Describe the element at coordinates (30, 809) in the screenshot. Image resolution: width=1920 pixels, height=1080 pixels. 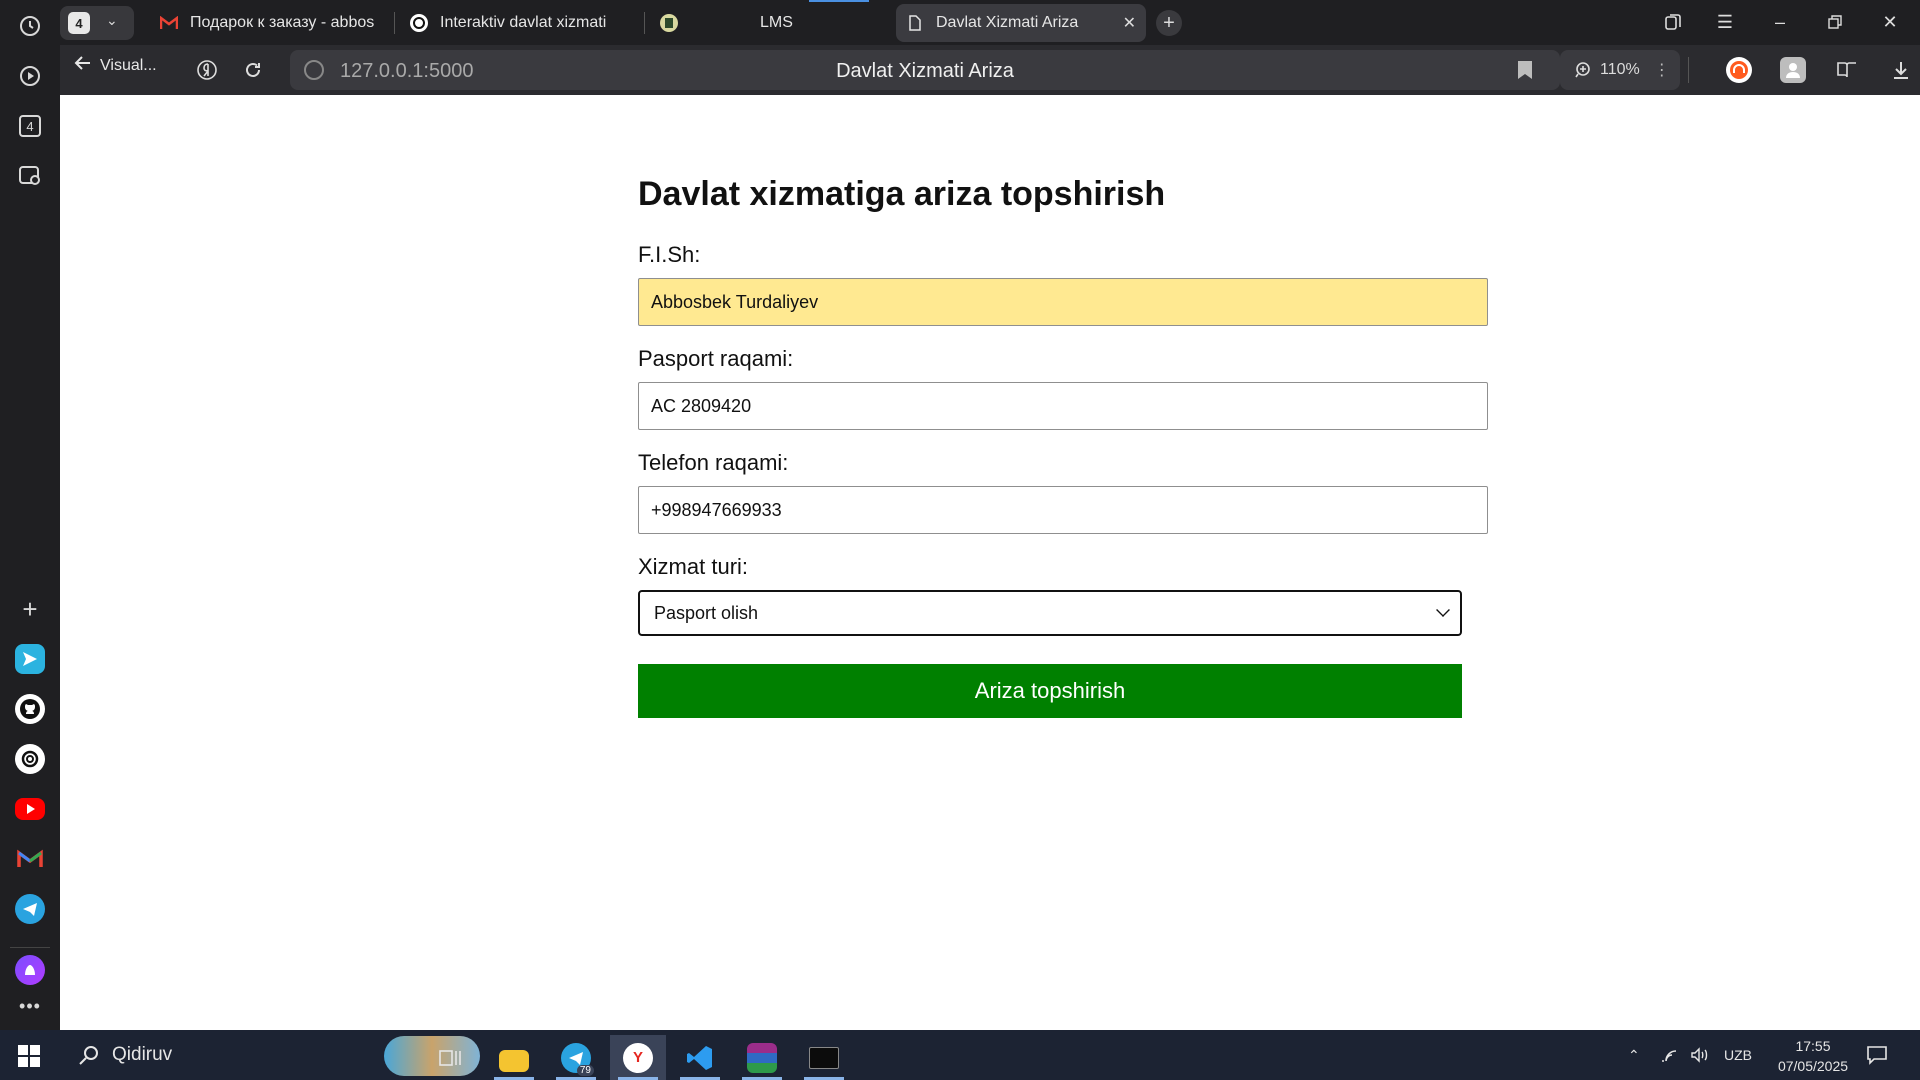
I see `youtube-icon` at that location.